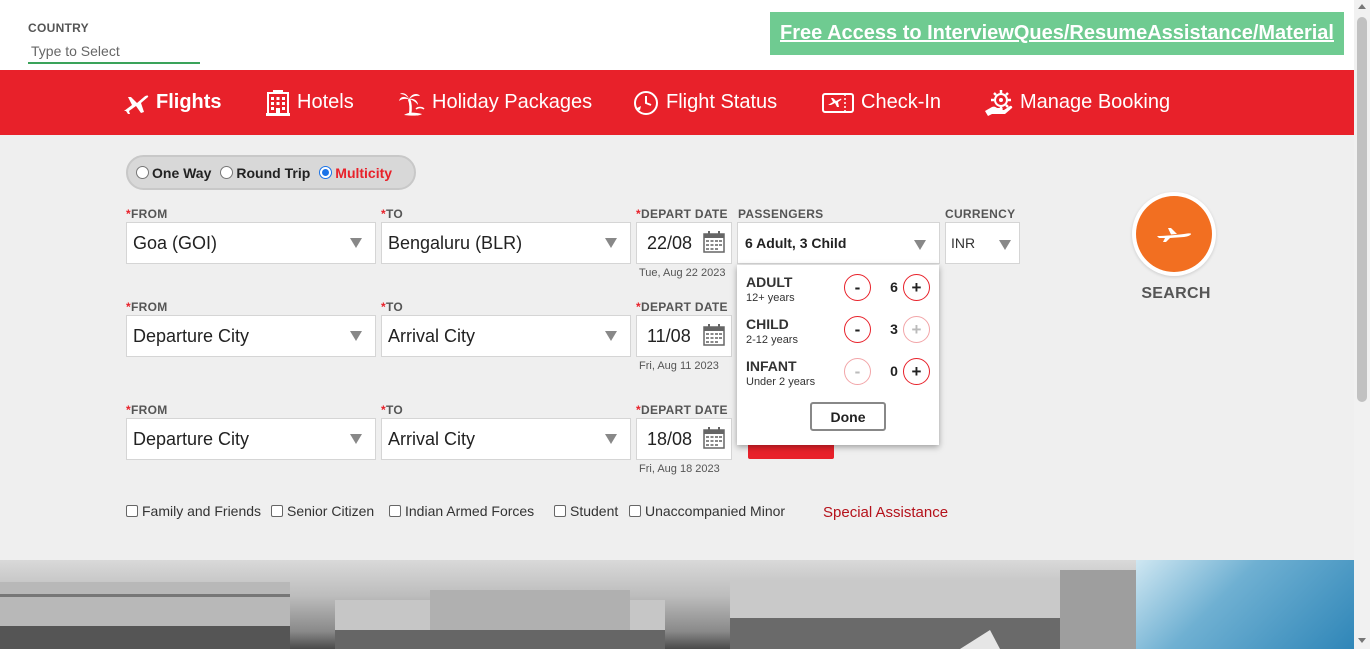 Image resolution: width=1370 pixels, height=649 pixels. What do you see at coordinates (857, 287) in the screenshot?
I see `adult-minus-button: -` at bounding box center [857, 287].